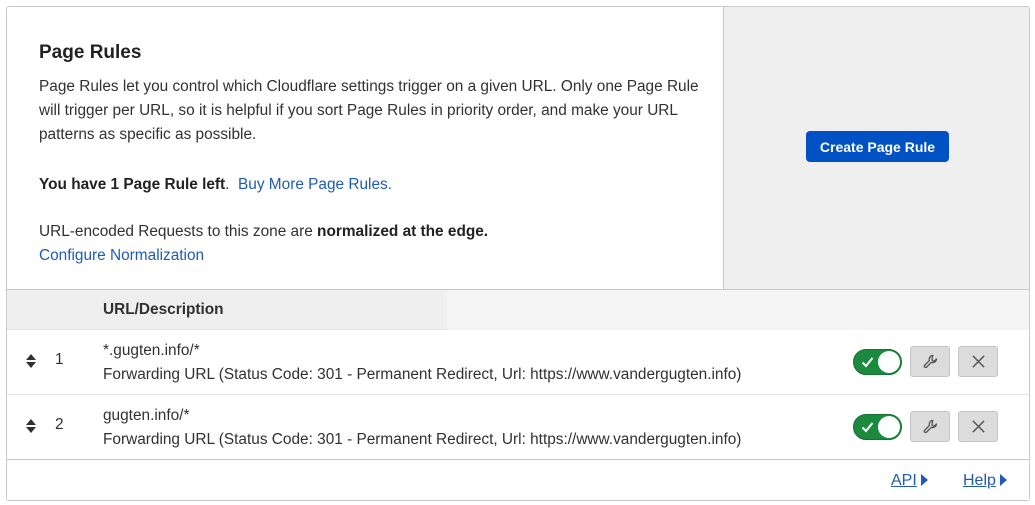  I want to click on help-link: Help, so click(985, 481).